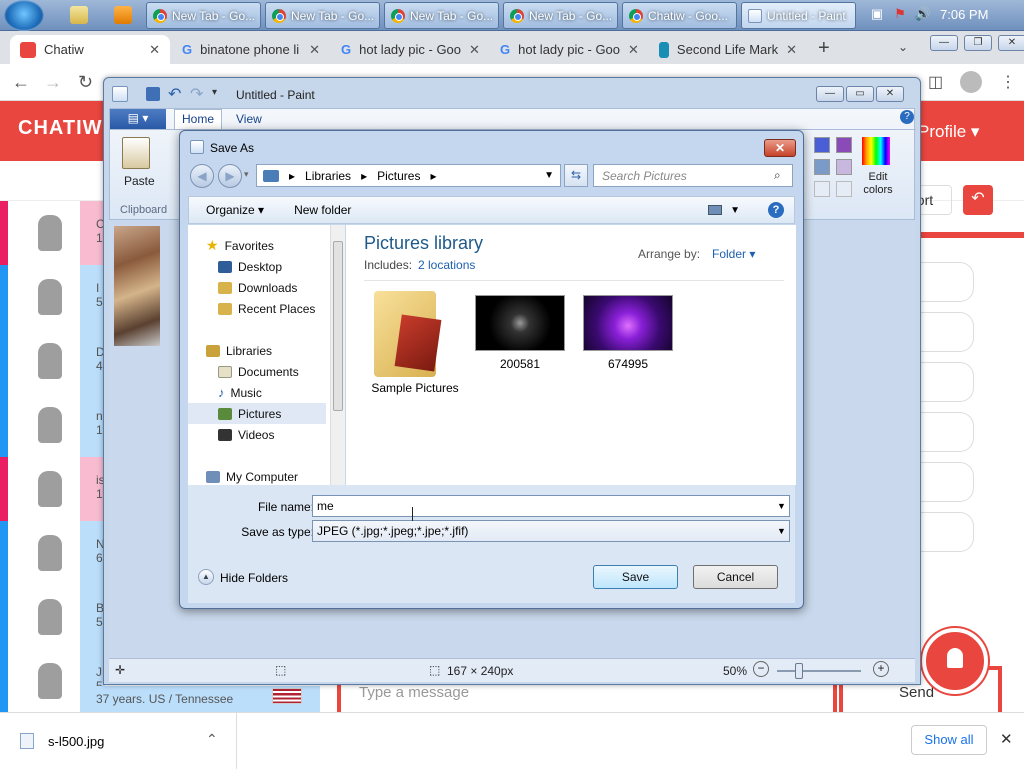 This screenshot has height=769, width=1024. I want to click on paint-file-menu: ▤ ▾, so click(138, 119).